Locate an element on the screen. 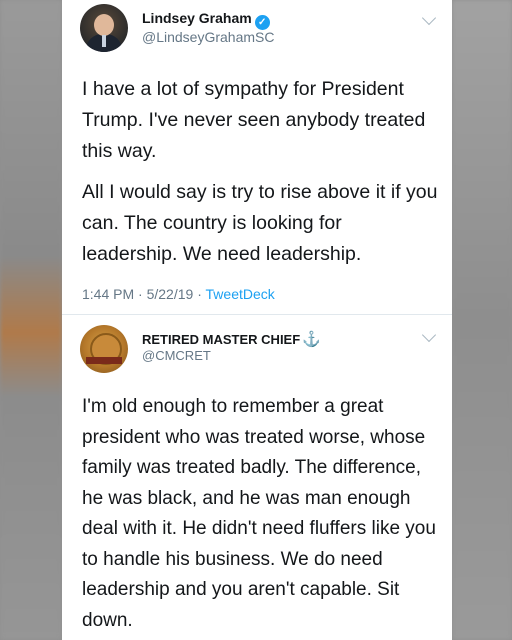  author-name: Lindsey Graham ✓ is located at coordinates (206, 20).